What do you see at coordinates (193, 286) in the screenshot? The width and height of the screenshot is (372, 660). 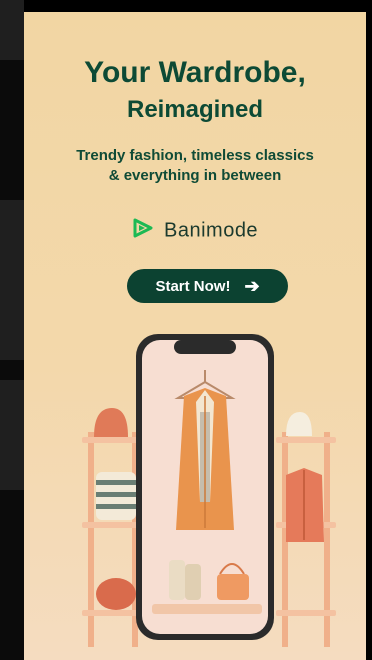 I see `start-now-label: Start Now!` at bounding box center [193, 286].